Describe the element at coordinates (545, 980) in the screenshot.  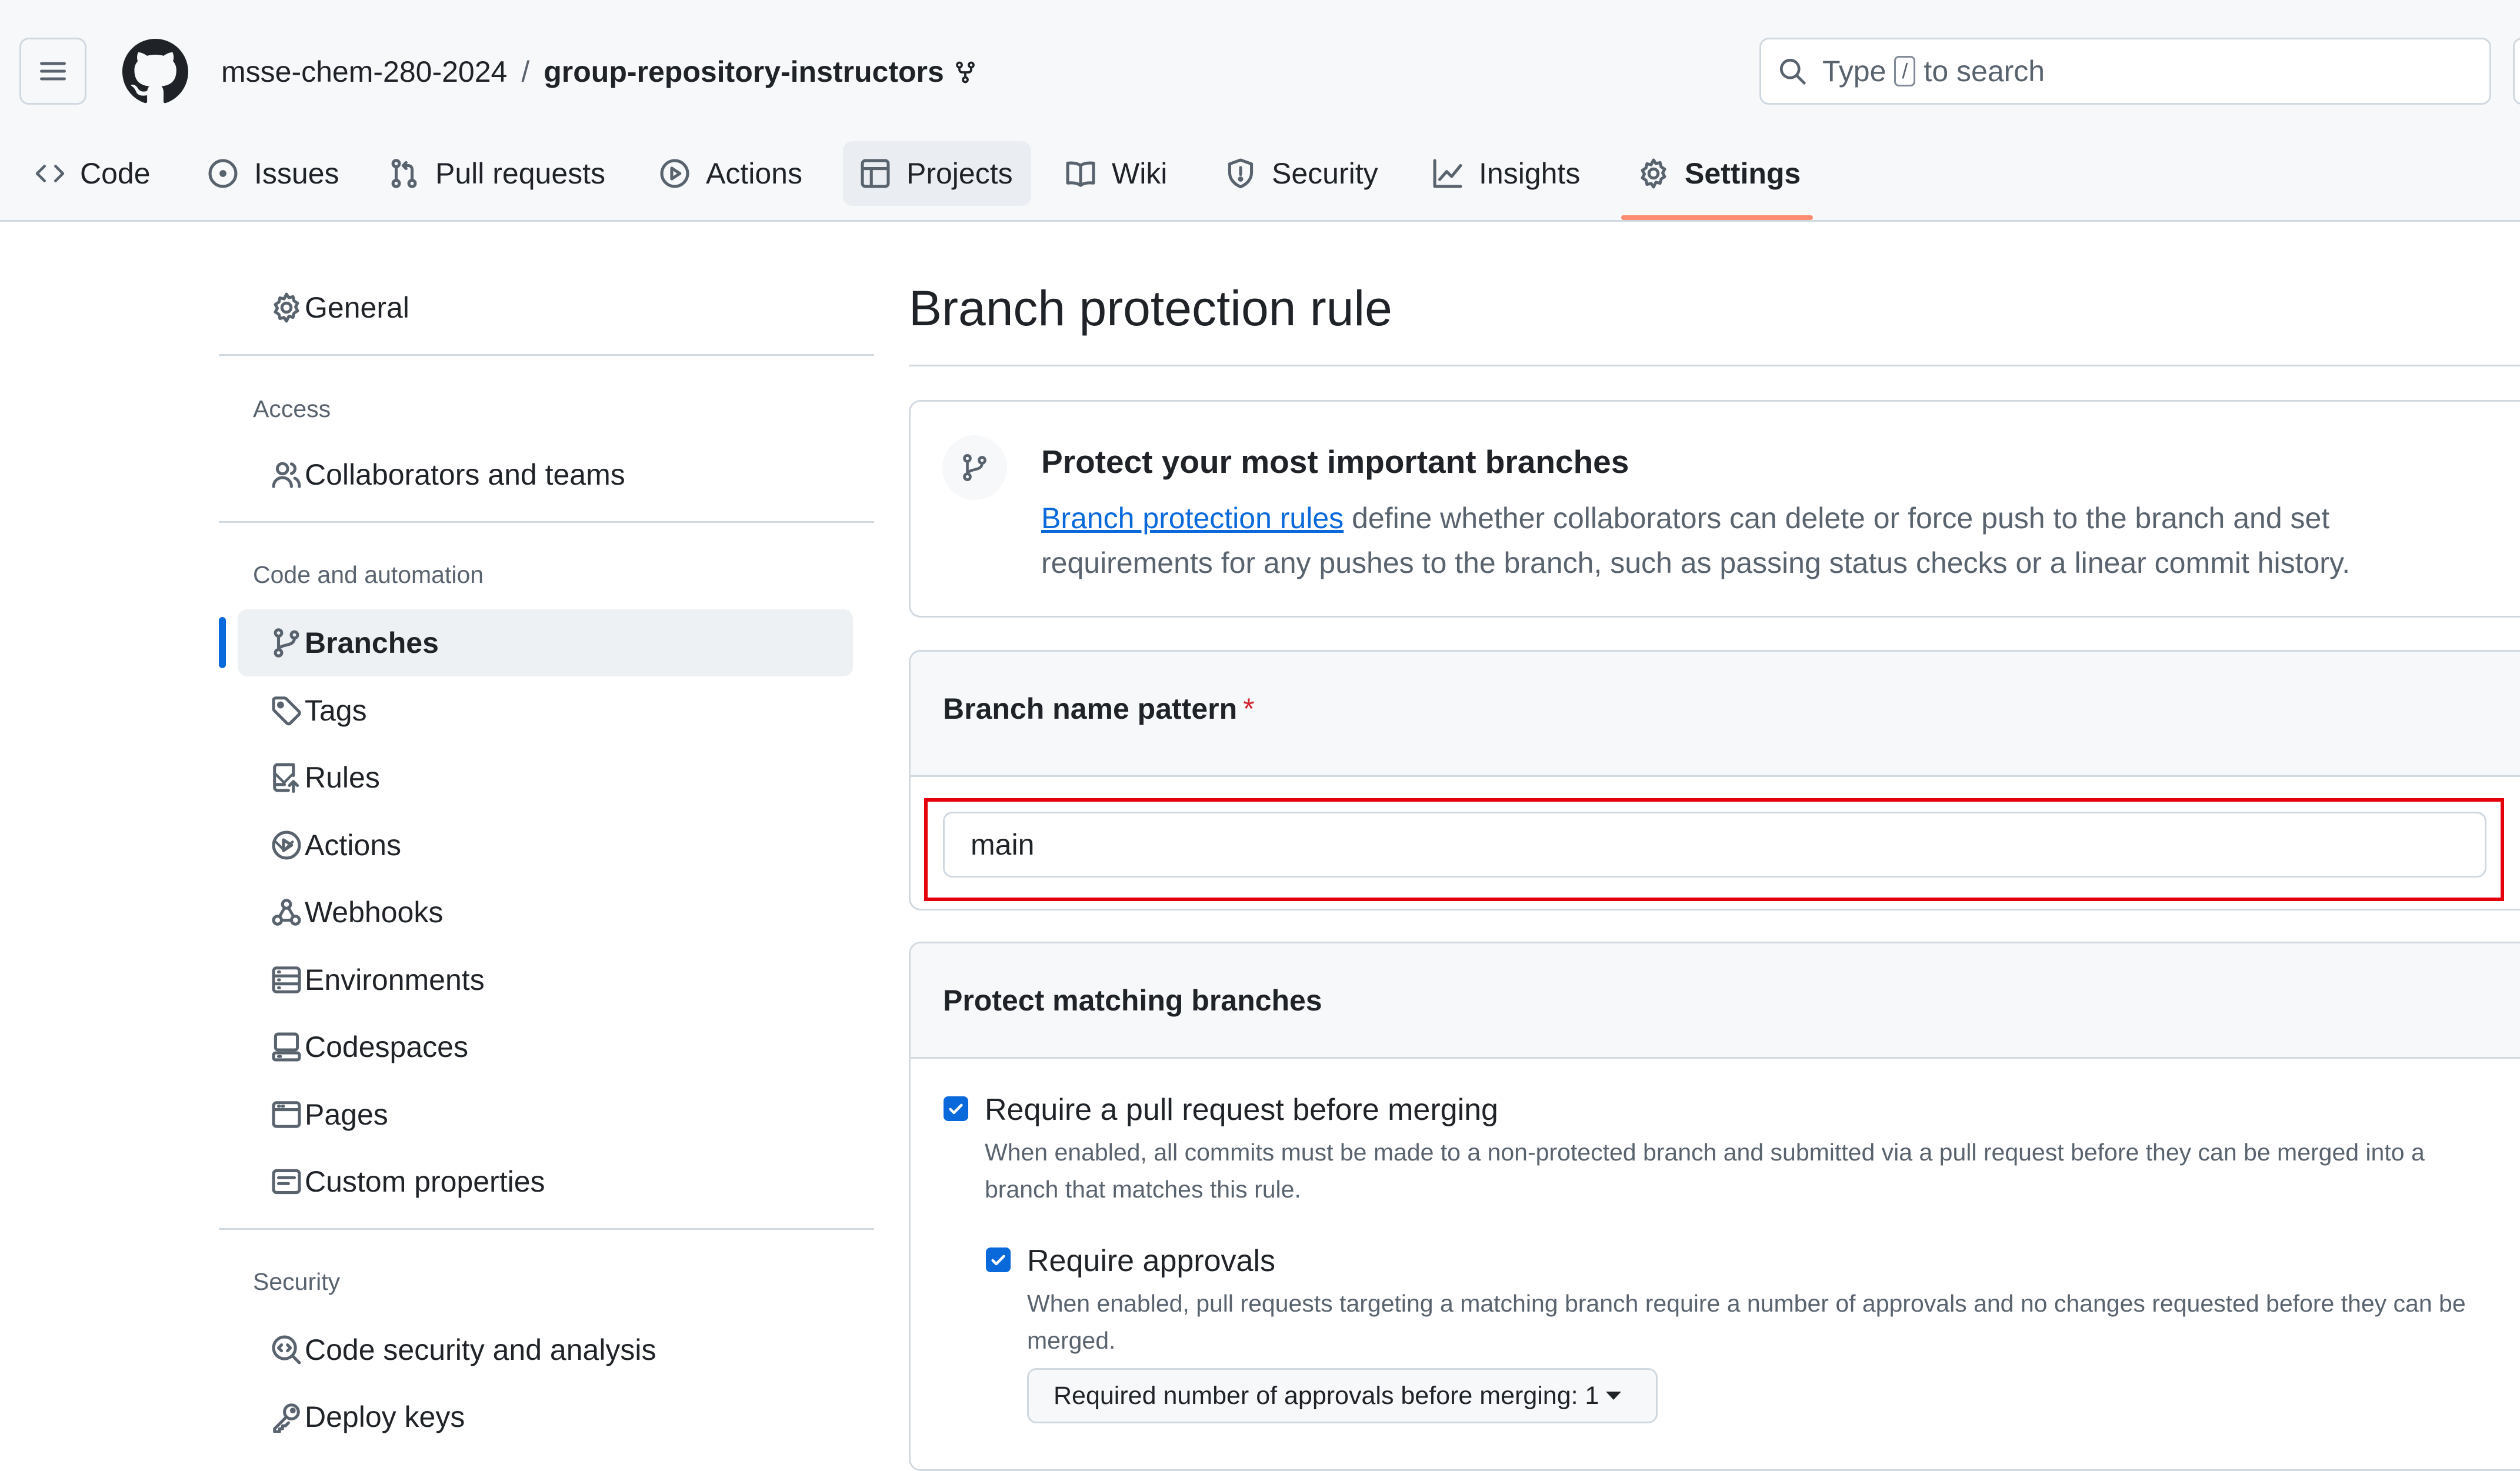
I see `sidebar-item-environments: Environments` at that location.